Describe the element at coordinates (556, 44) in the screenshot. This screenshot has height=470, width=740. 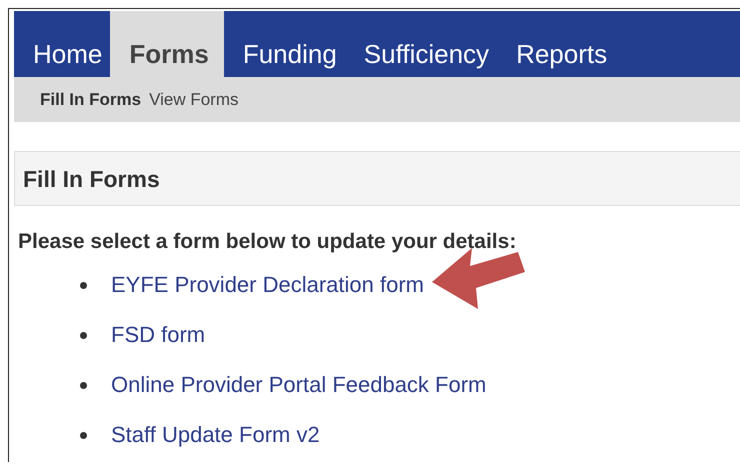
I see `nav-tab: Reports` at that location.